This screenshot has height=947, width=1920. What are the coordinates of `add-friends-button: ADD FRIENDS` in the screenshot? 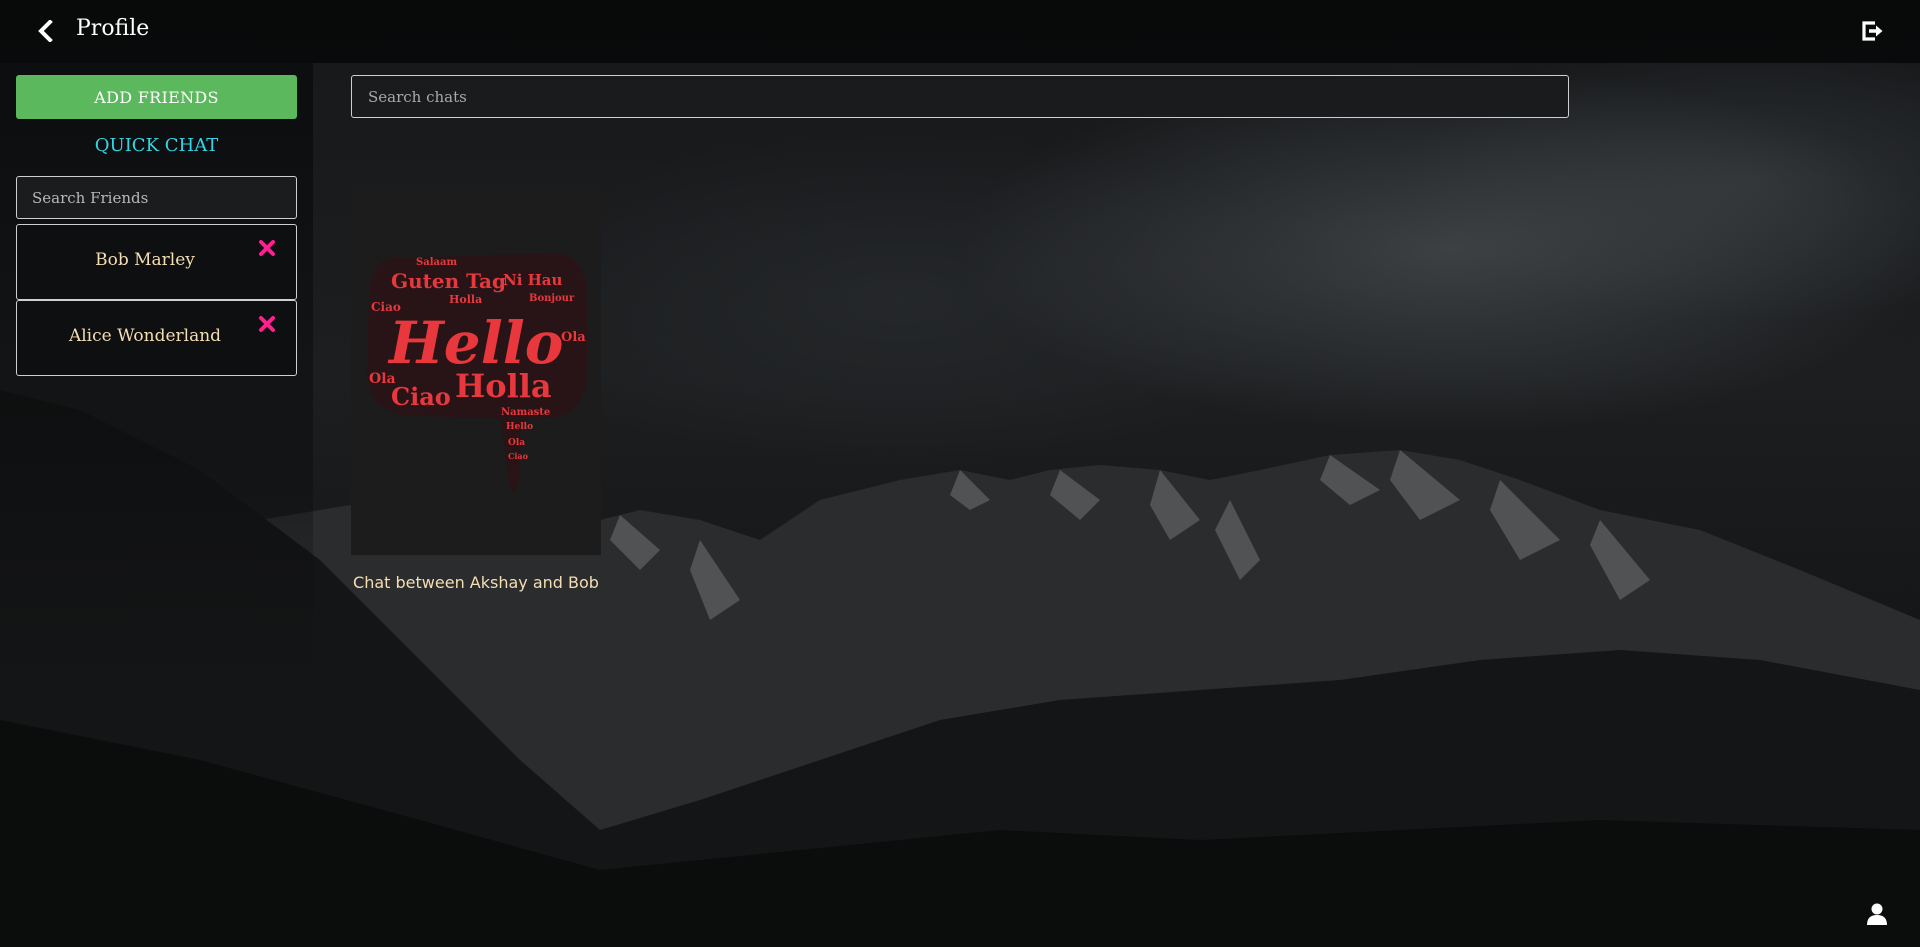 It's located at (156, 97).